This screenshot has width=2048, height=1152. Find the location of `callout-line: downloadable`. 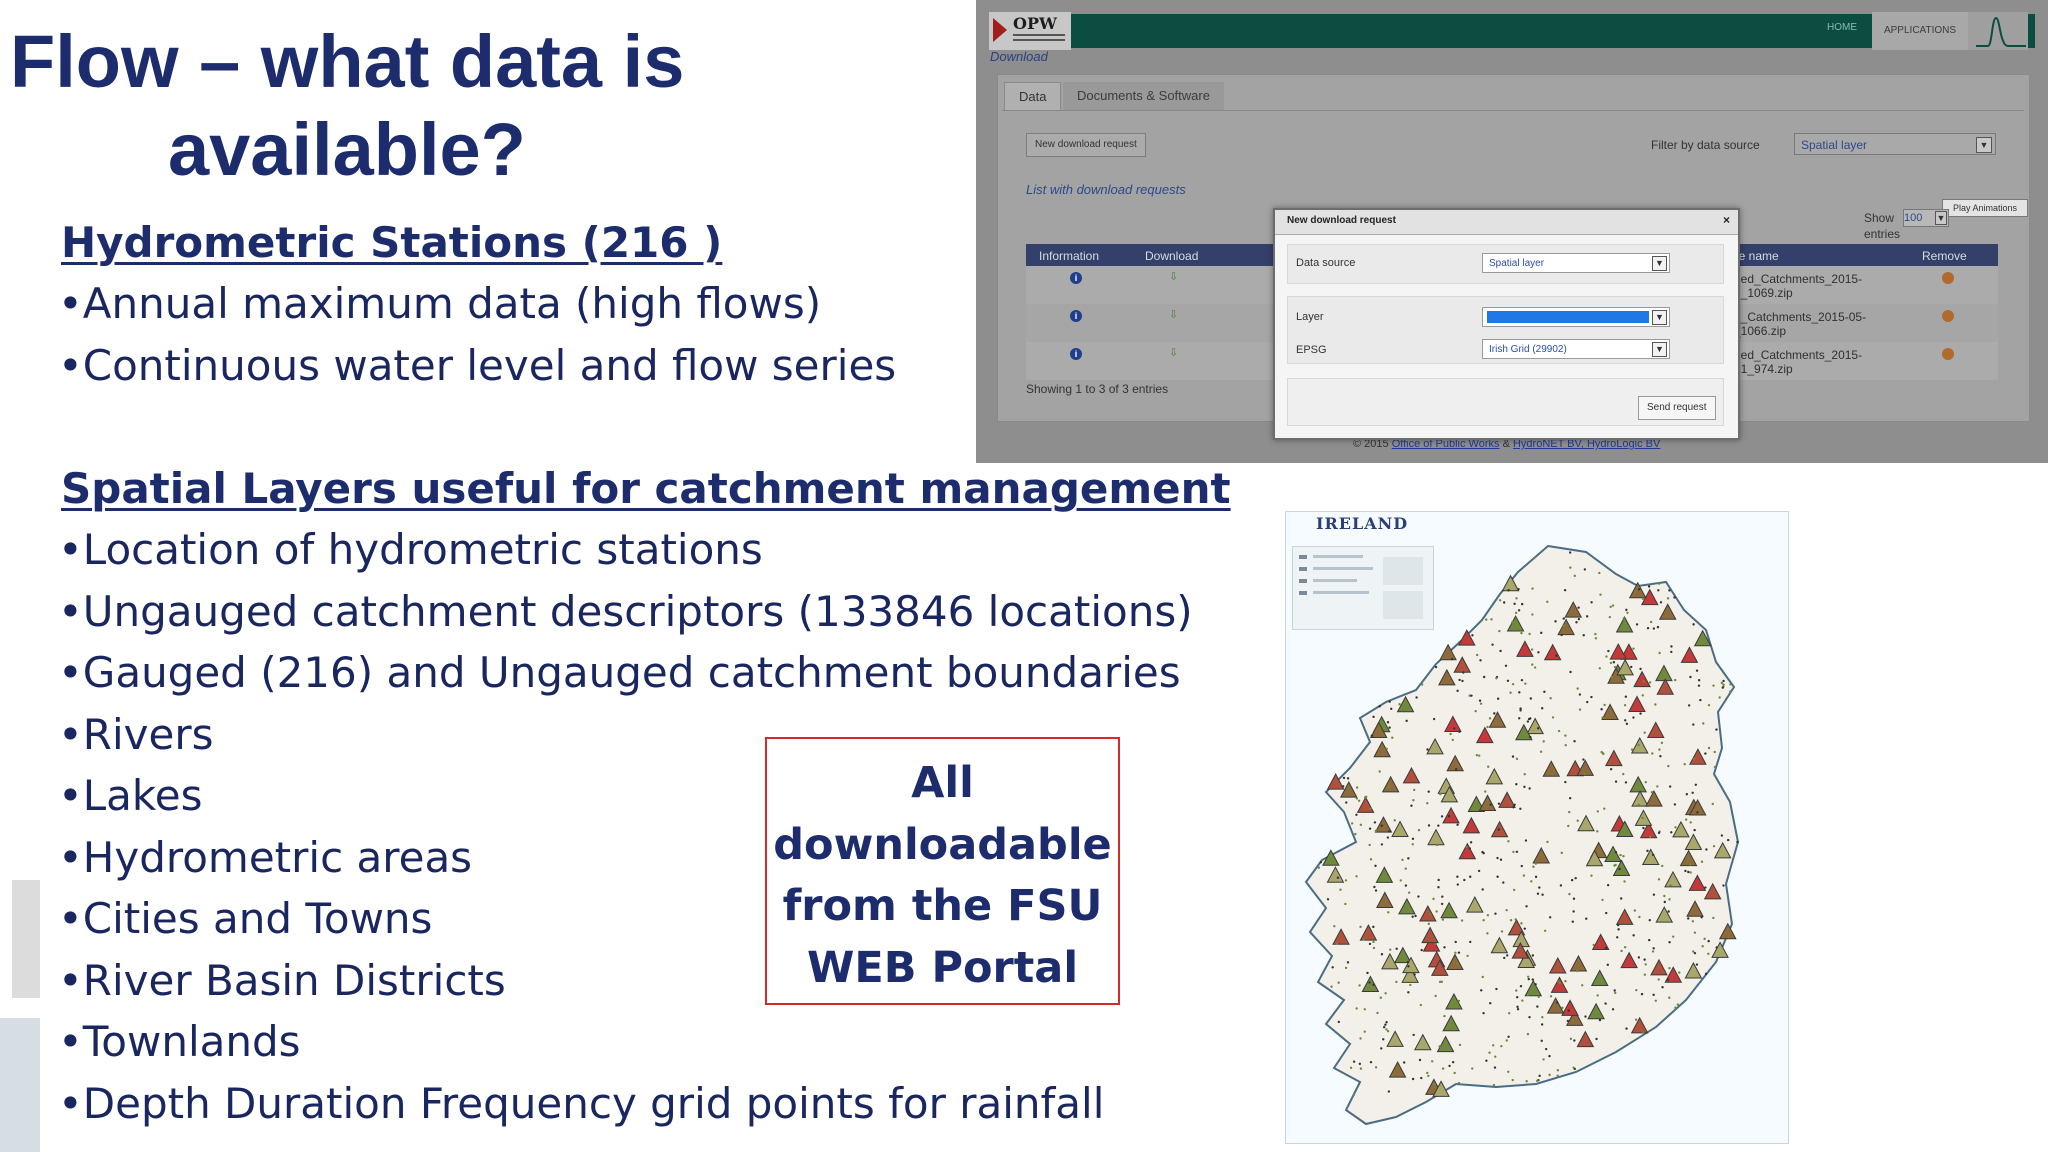

callout-line: downloadable is located at coordinates (942, 844).